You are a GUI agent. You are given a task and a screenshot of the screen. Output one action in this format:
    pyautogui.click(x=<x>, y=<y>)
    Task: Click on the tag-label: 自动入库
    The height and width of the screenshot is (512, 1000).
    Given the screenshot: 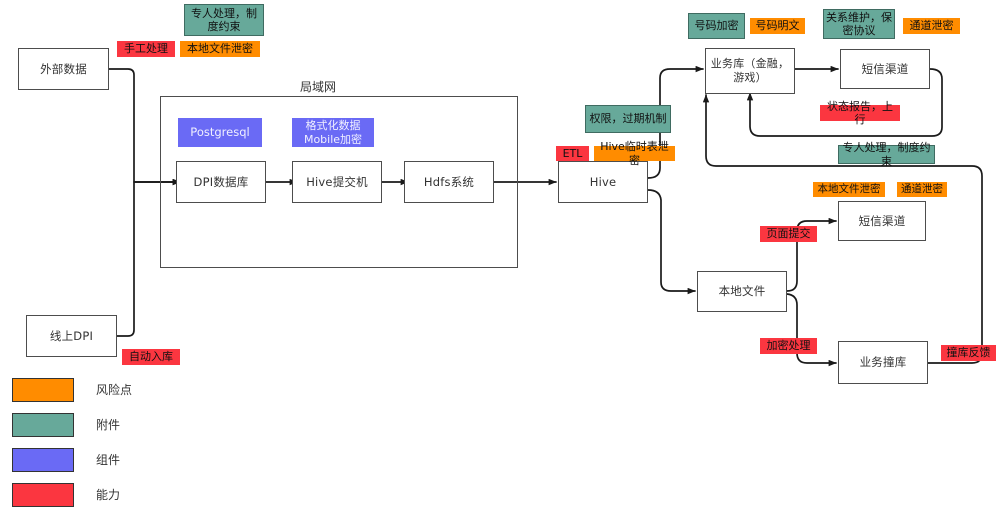 What is the action you would take?
    pyautogui.click(x=151, y=357)
    